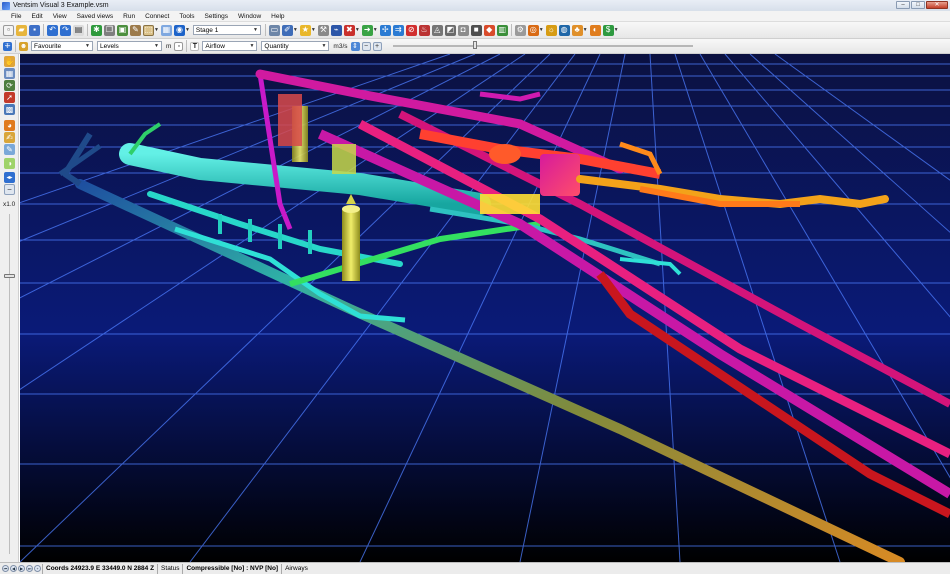 The height and width of the screenshot is (574, 950). What do you see at coordinates (287, 30) in the screenshot?
I see `draw-icon: ✐` at bounding box center [287, 30].